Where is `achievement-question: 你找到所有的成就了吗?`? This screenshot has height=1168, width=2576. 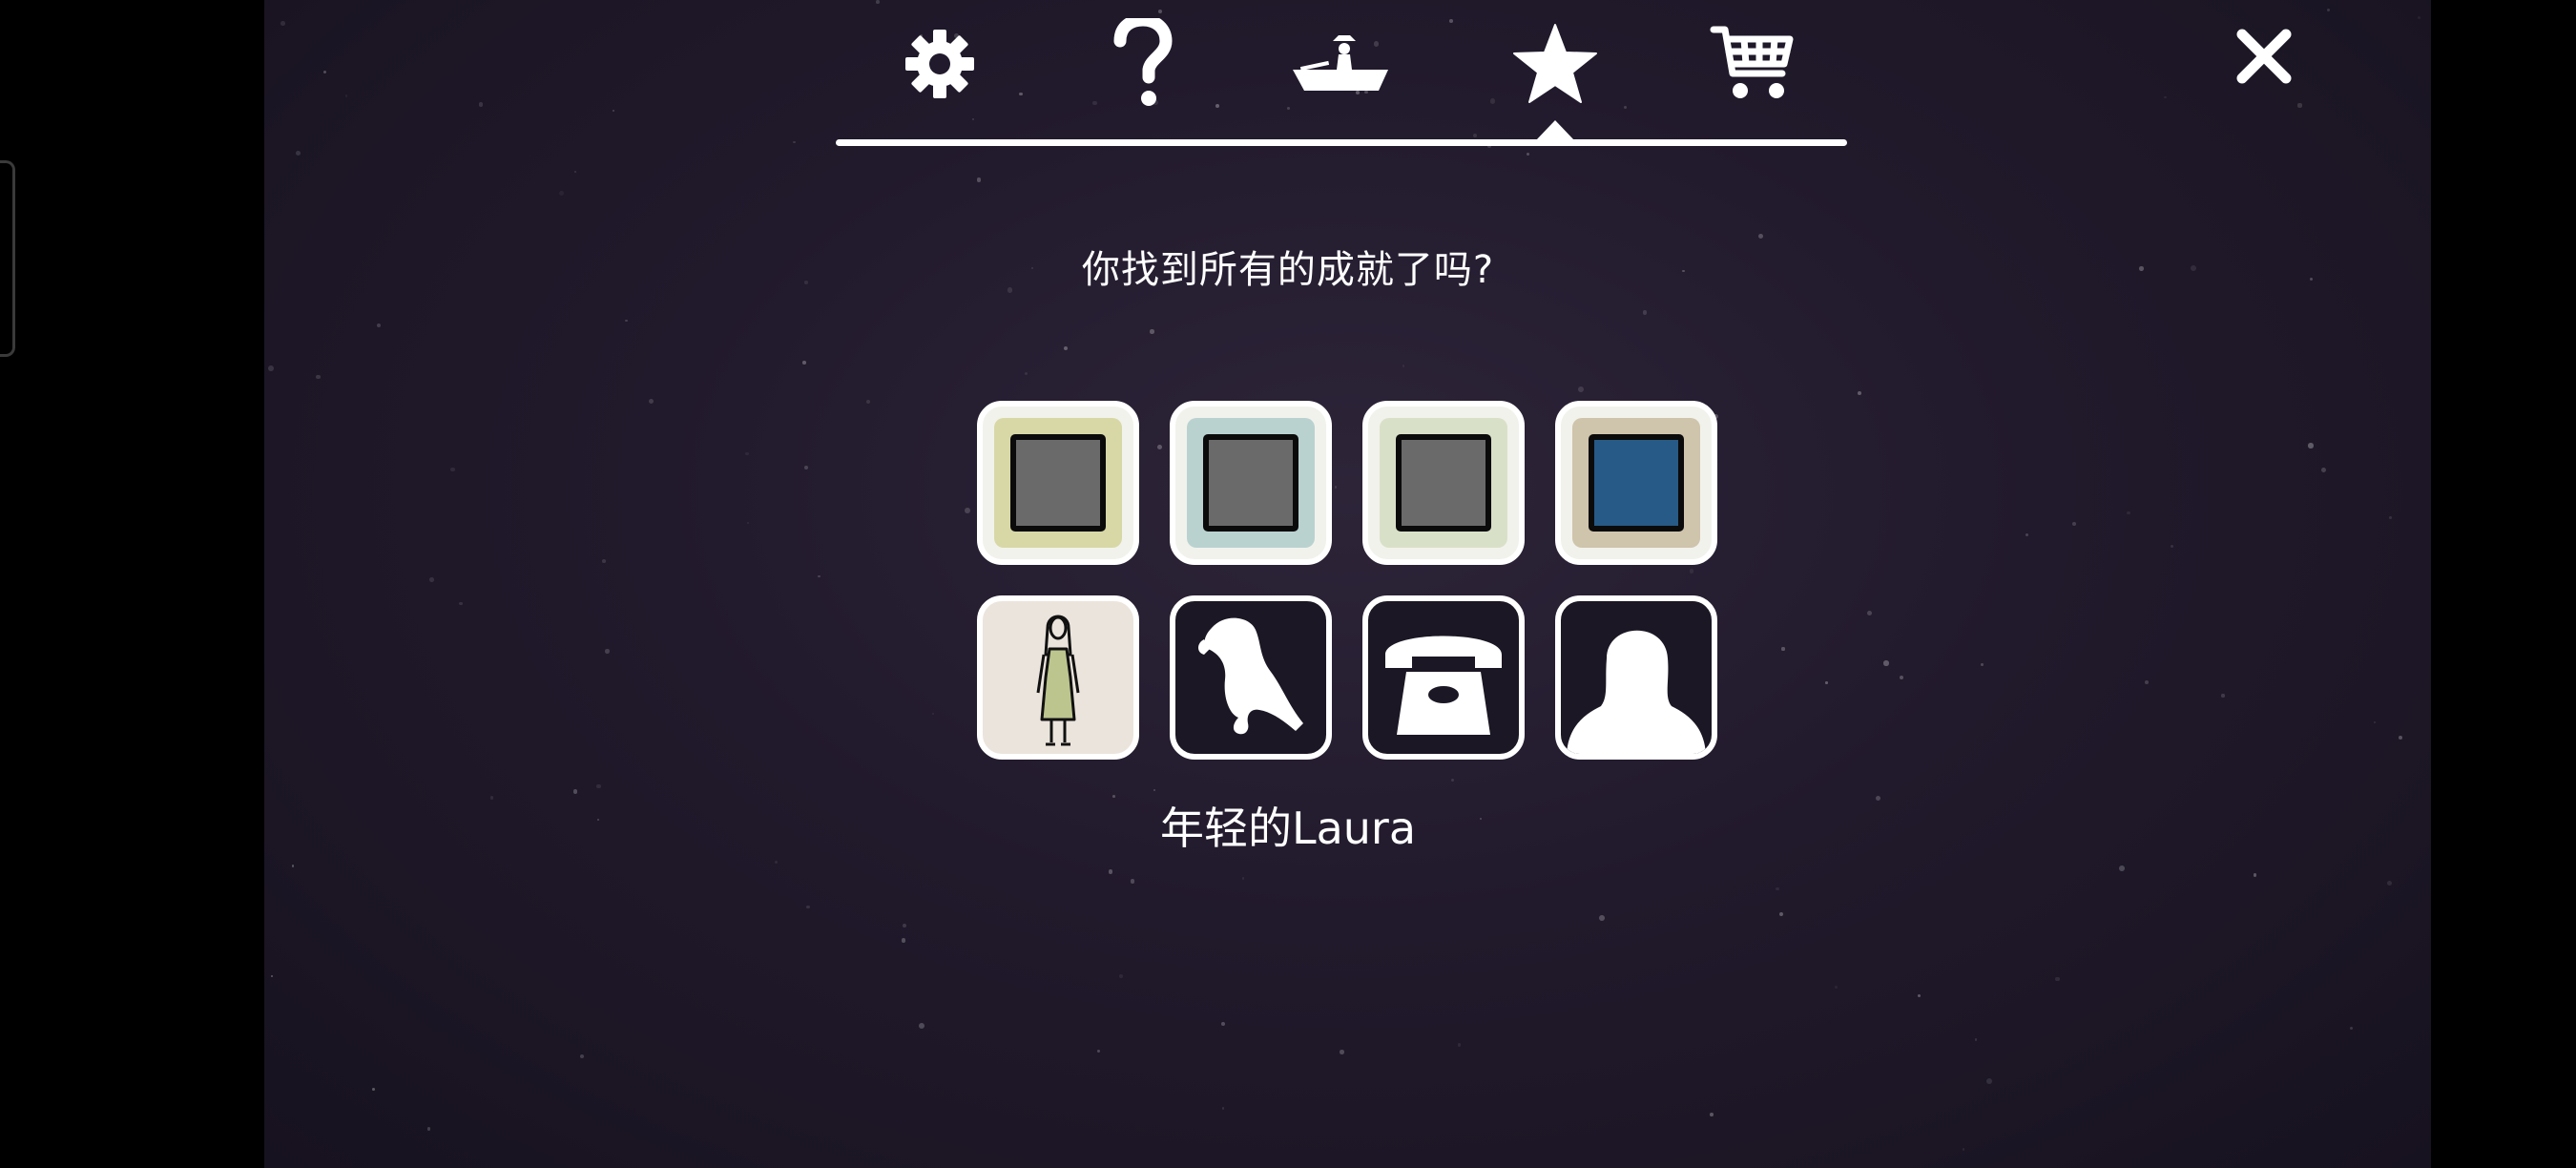 achievement-question: 你找到所有的成就了吗? is located at coordinates (1288, 270).